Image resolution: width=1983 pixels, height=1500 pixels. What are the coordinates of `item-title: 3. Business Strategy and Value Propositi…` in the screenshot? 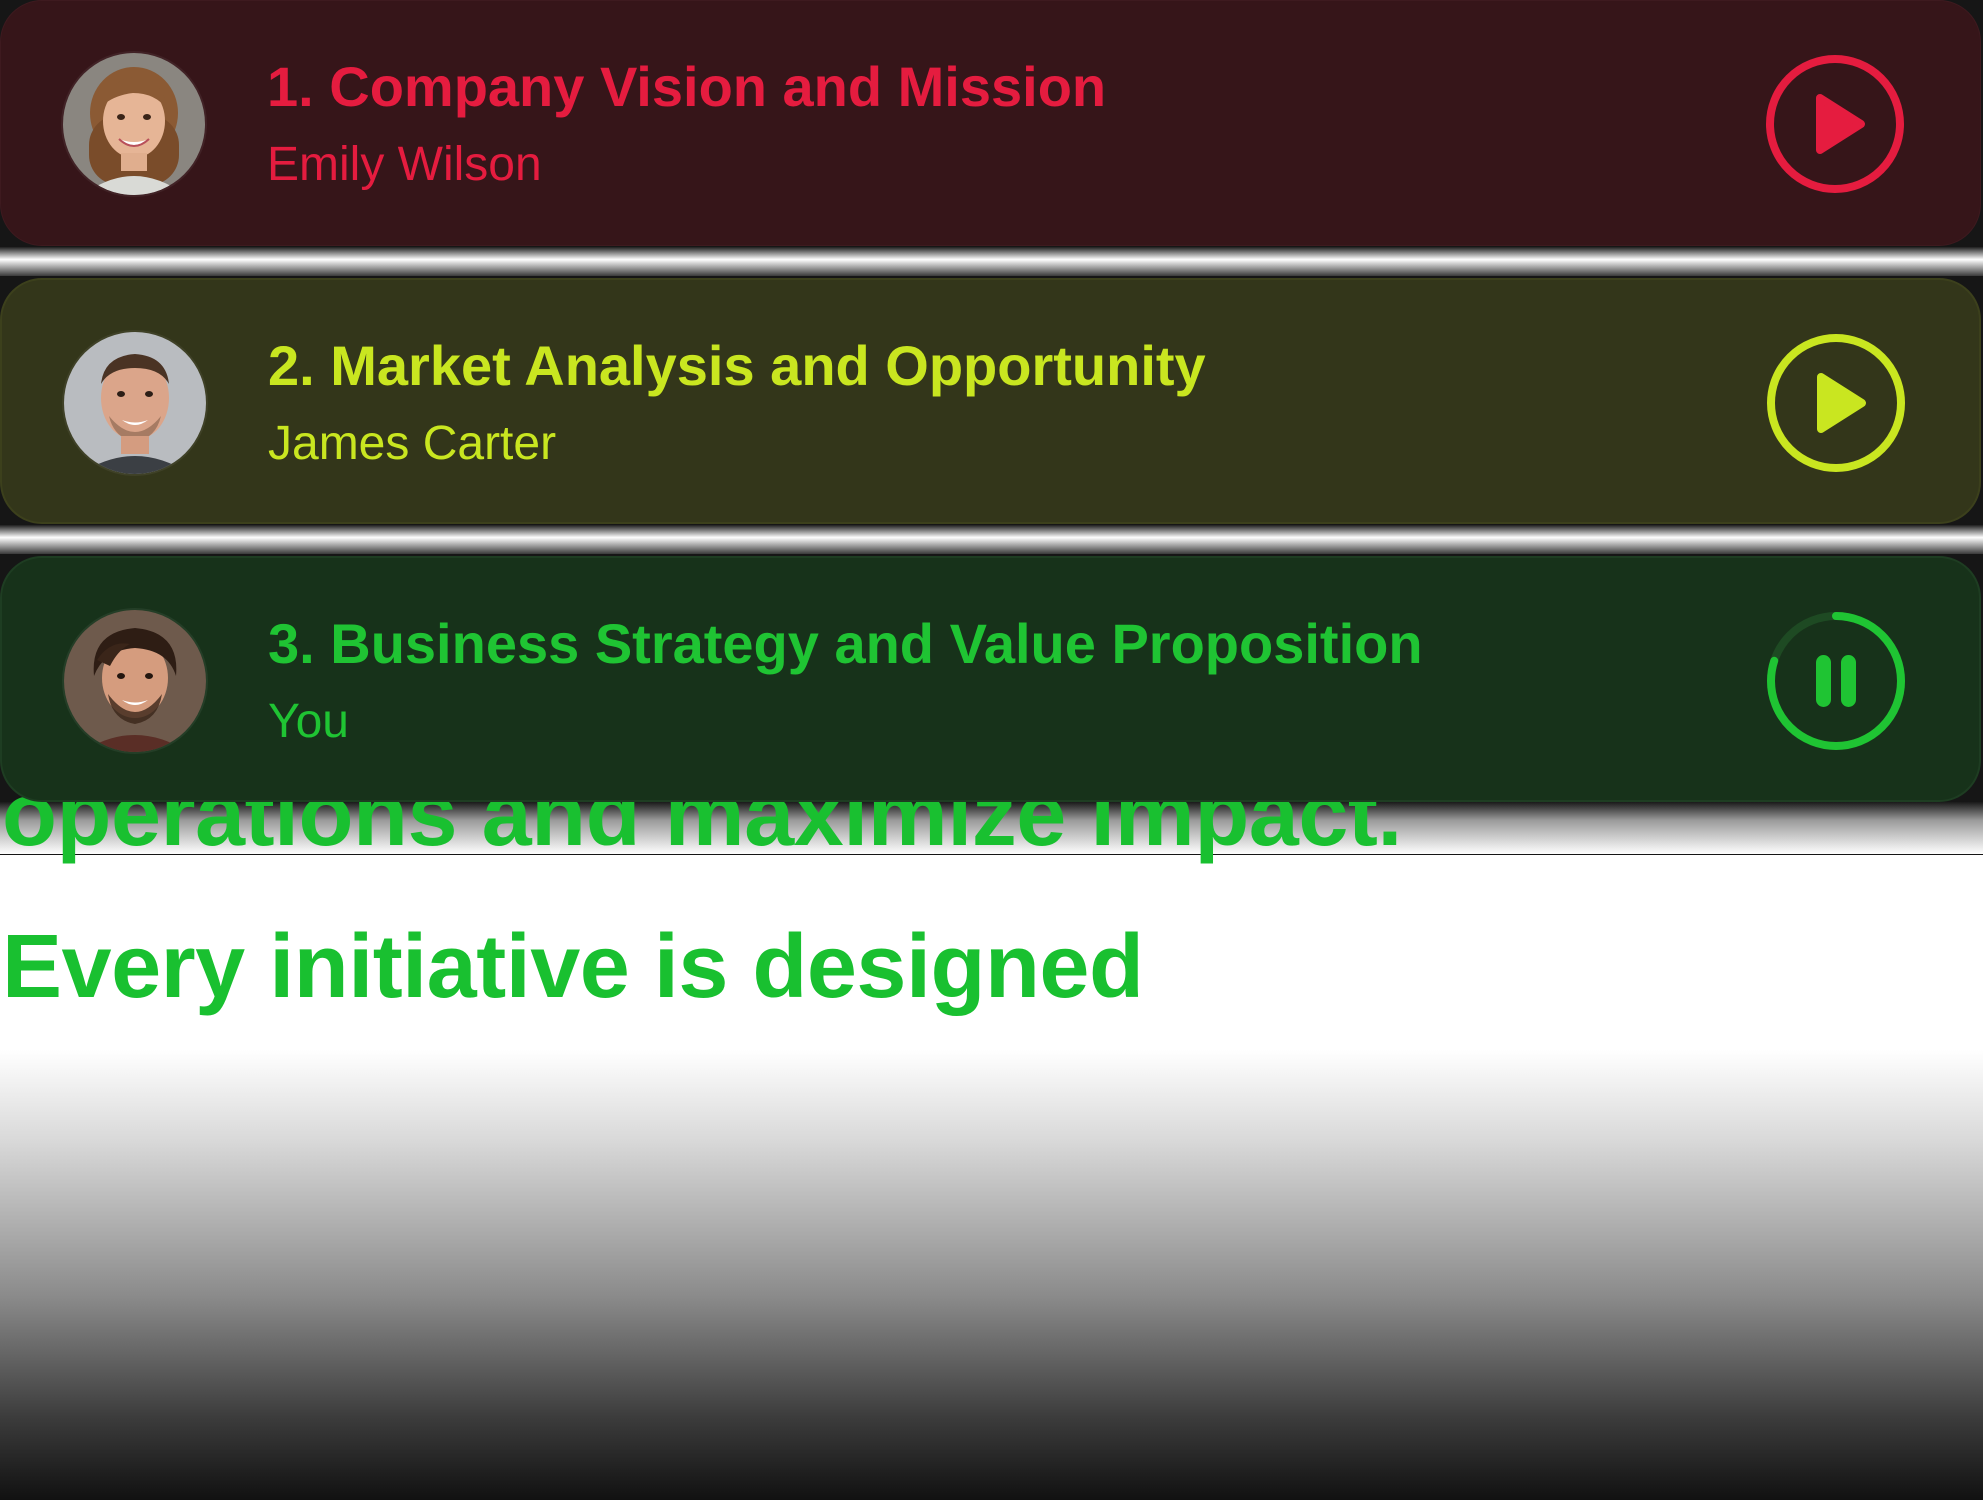 It's located at (845, 643).